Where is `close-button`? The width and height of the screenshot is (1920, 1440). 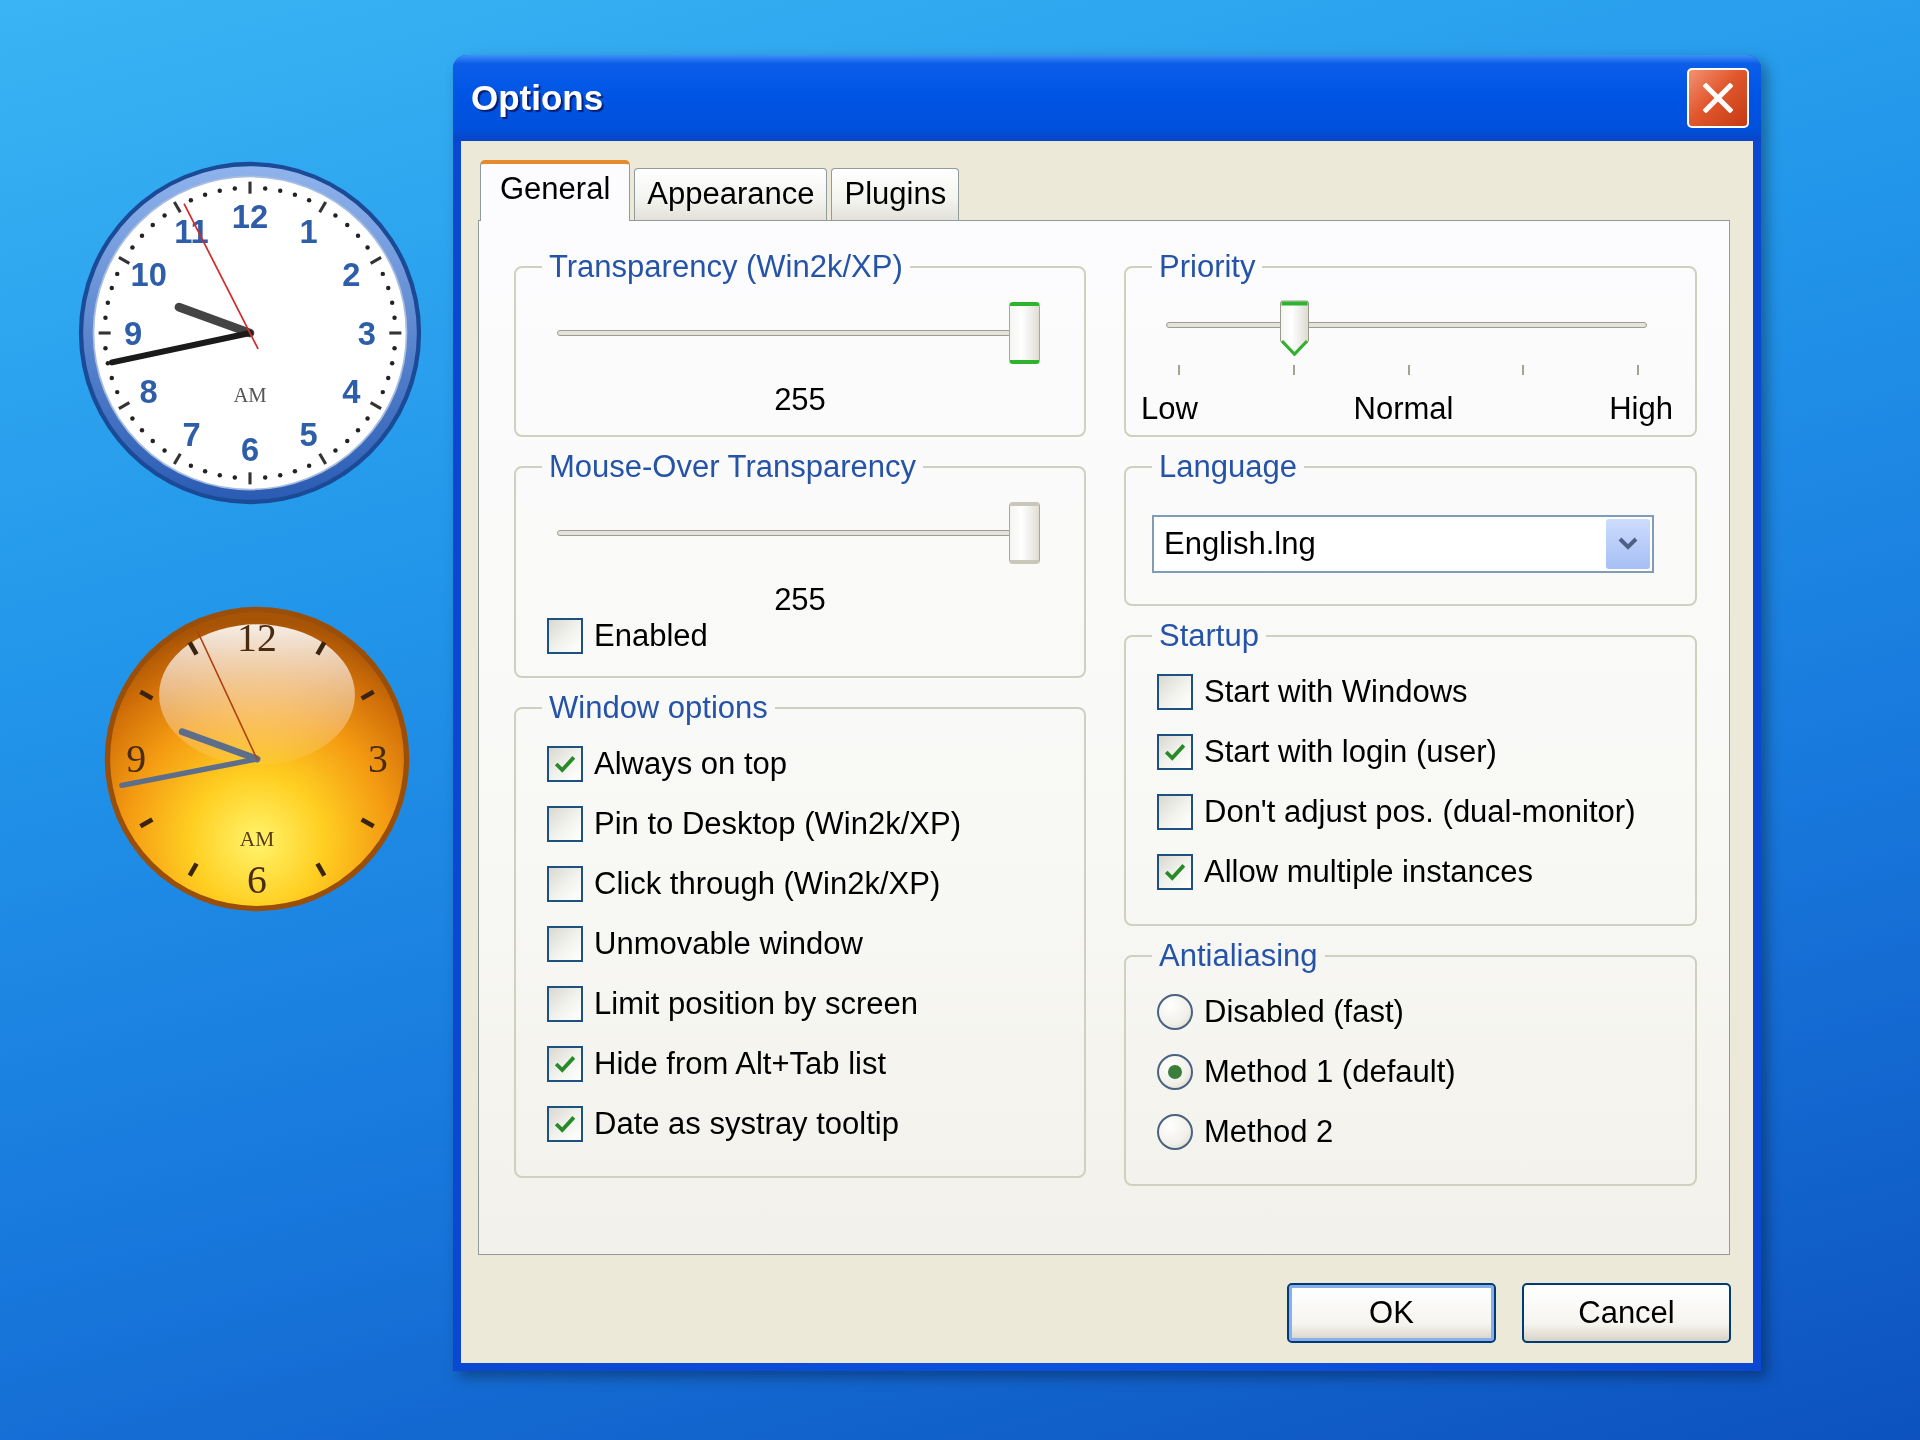
close-button is located at coordinates (1718, 98).